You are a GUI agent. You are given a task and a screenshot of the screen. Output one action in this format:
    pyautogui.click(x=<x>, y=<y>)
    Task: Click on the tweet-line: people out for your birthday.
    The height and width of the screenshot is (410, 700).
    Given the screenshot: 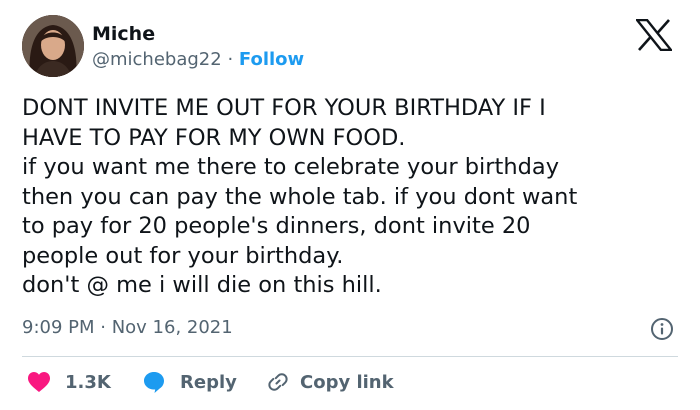 What is the action you would take?
    pyautogui.click(x=183, y=255)
    